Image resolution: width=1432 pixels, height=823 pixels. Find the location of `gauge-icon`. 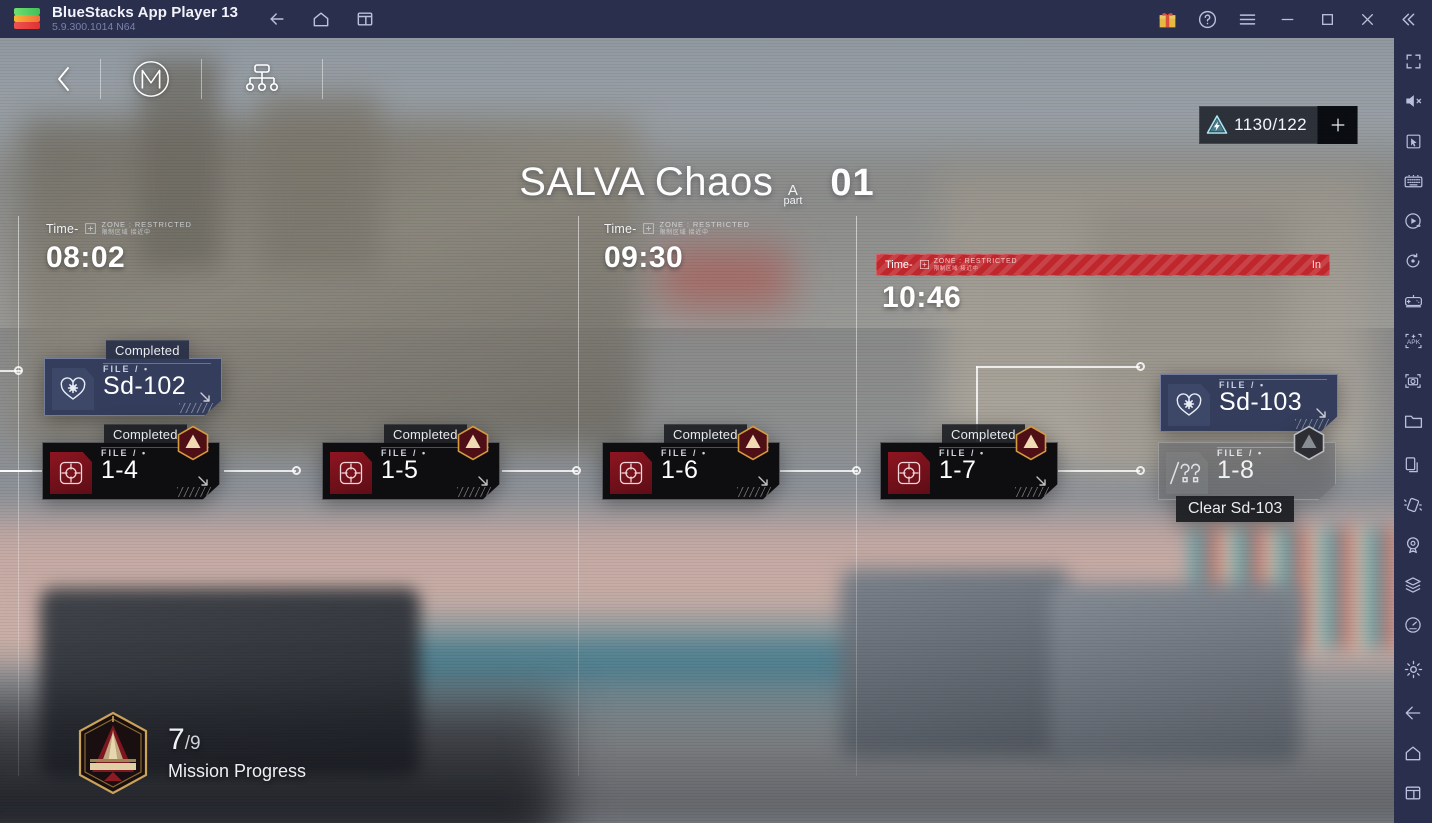

gauge-icon is located at coordinates (1413, 625).